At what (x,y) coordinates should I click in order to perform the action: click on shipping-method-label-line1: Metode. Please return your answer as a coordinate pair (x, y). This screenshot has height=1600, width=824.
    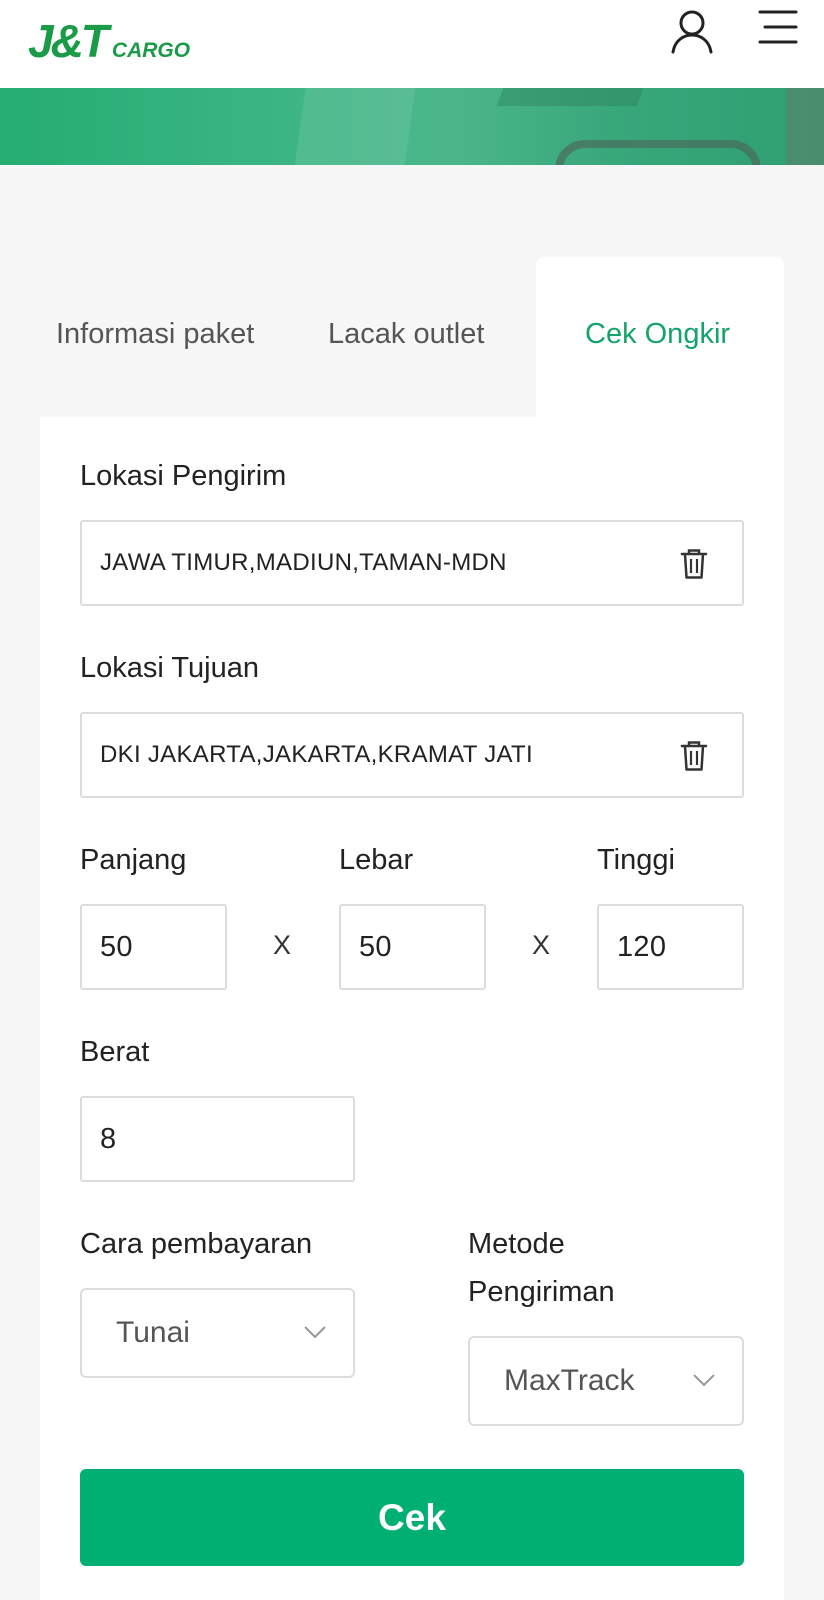
    Looking at the image, I should click on (516, 1244).